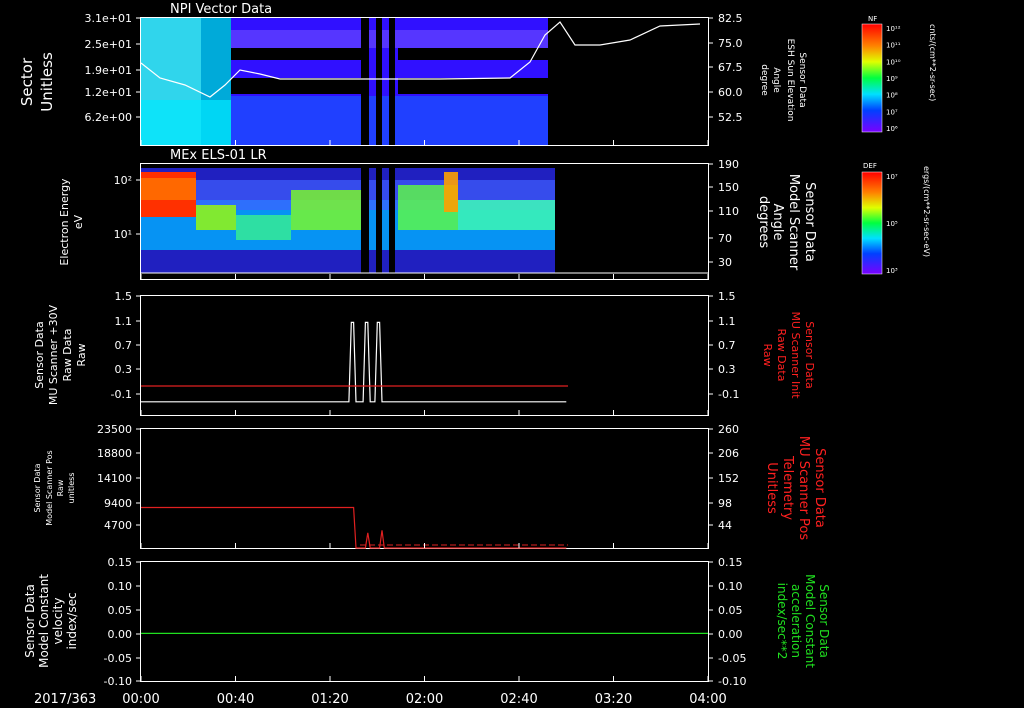 The image size is (1024, 708). Describe the element at coordinates (725, 262) in the screenshot. I see `right-tick-label: 30` at that location.